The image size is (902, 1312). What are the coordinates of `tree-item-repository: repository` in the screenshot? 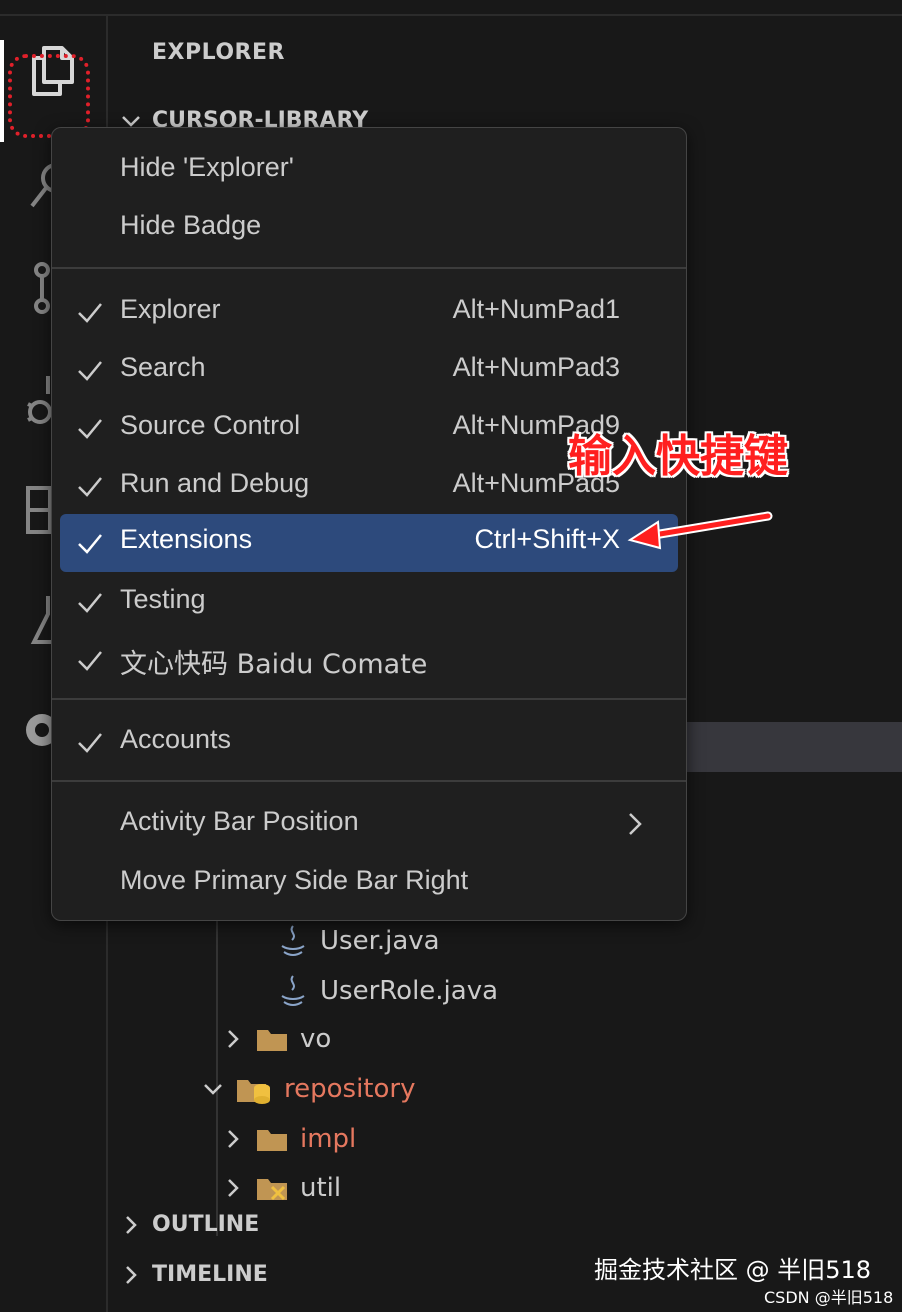 It's located at (308, 1089).